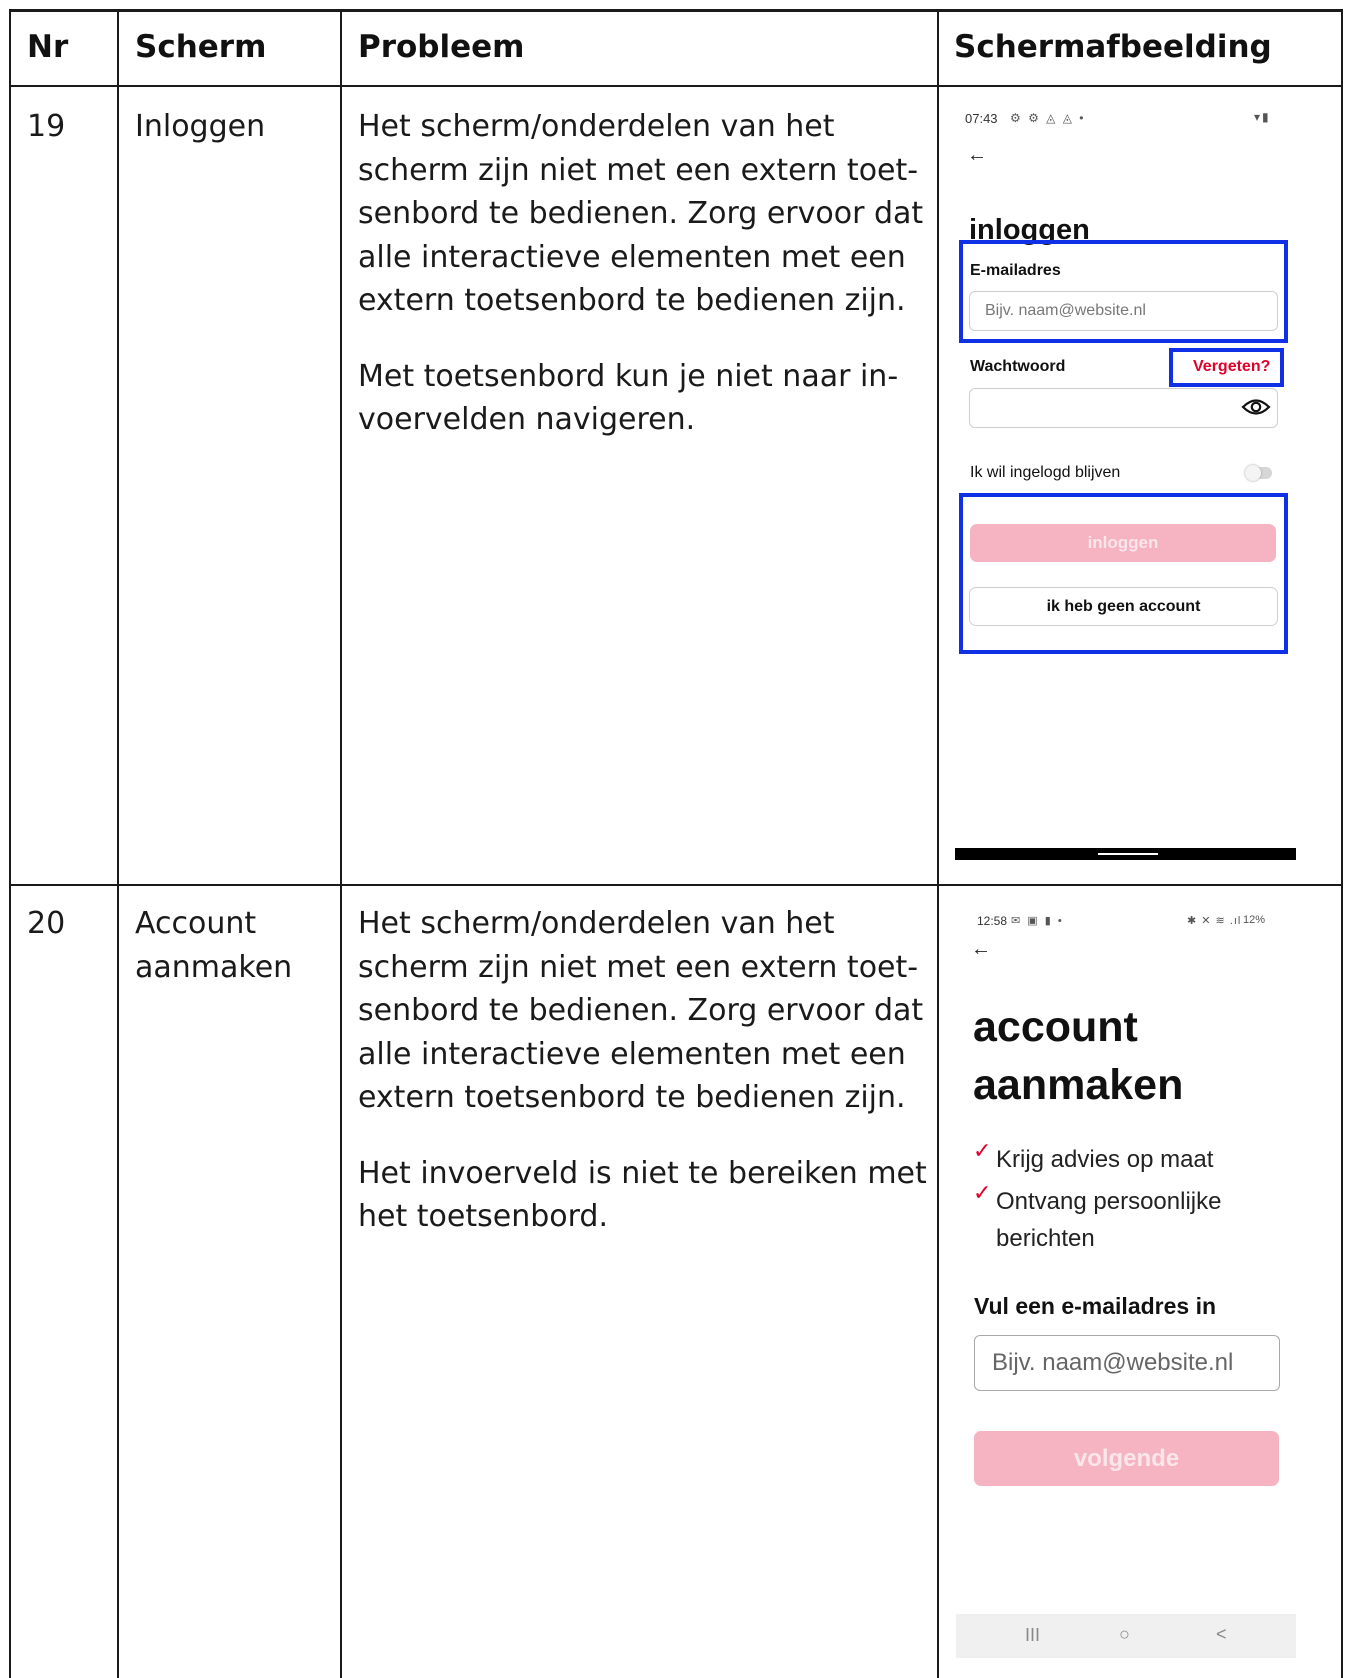 This screenshot has height=1678, width=1353. Describe the element at coordinates (1095, 1306) in the screenshot. I see `email-label: Vul een e-mailadres in` at that location.